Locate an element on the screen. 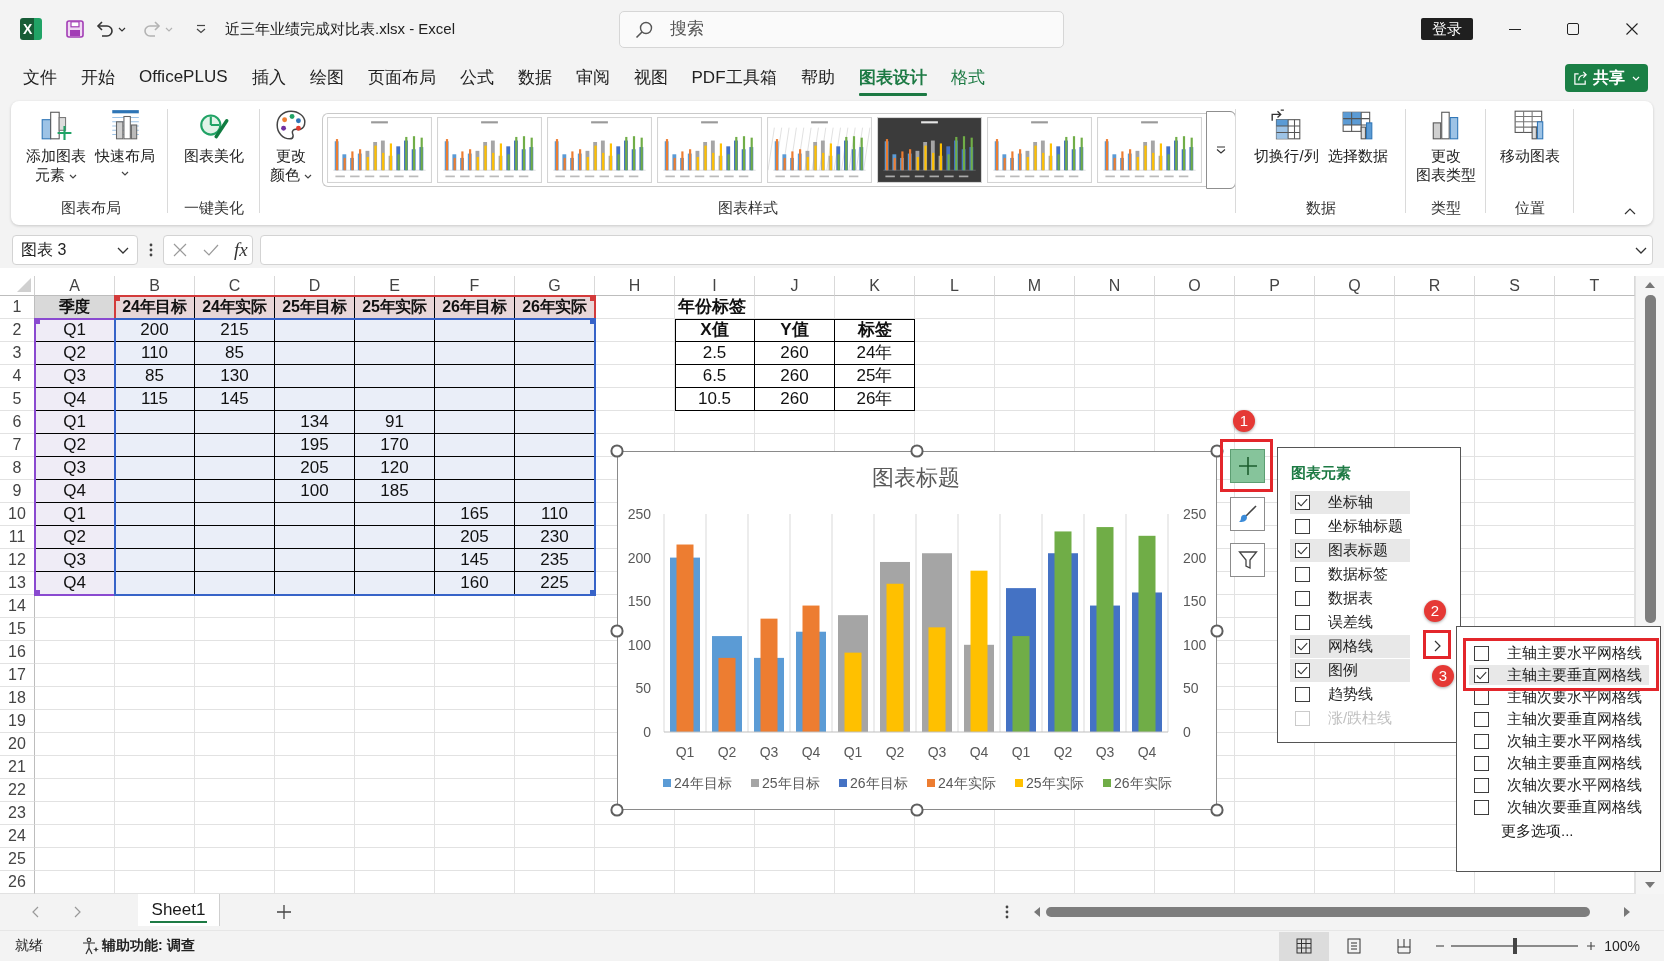 The height and width of the screenshot is (961, 1664). ribbon-tab: 页面布局 is located at coordinates (401, 78).